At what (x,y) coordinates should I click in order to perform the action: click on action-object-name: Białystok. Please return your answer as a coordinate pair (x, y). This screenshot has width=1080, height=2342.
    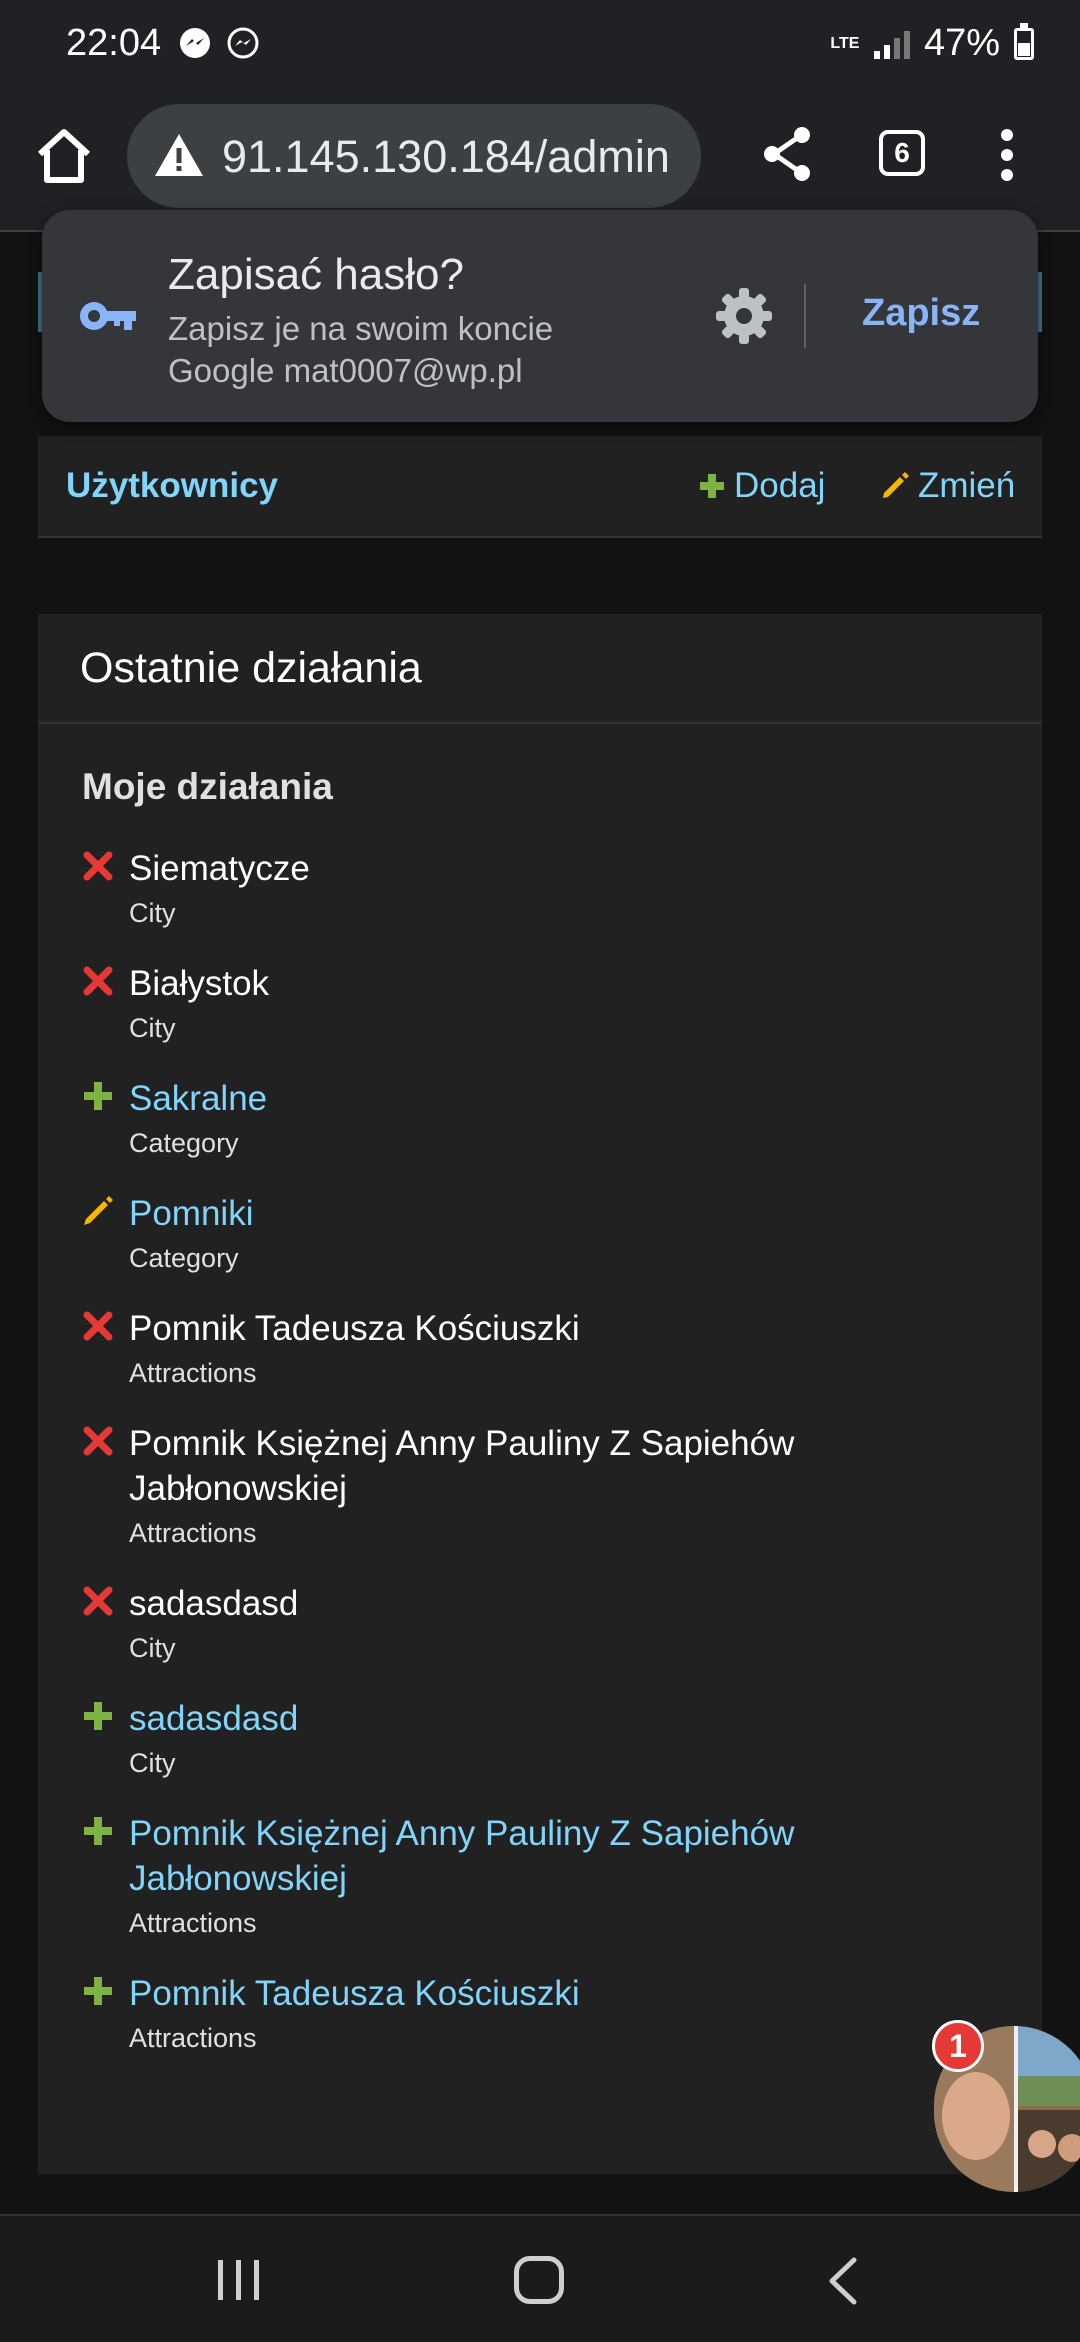
    Looking at the image, I should click on (199, 983).